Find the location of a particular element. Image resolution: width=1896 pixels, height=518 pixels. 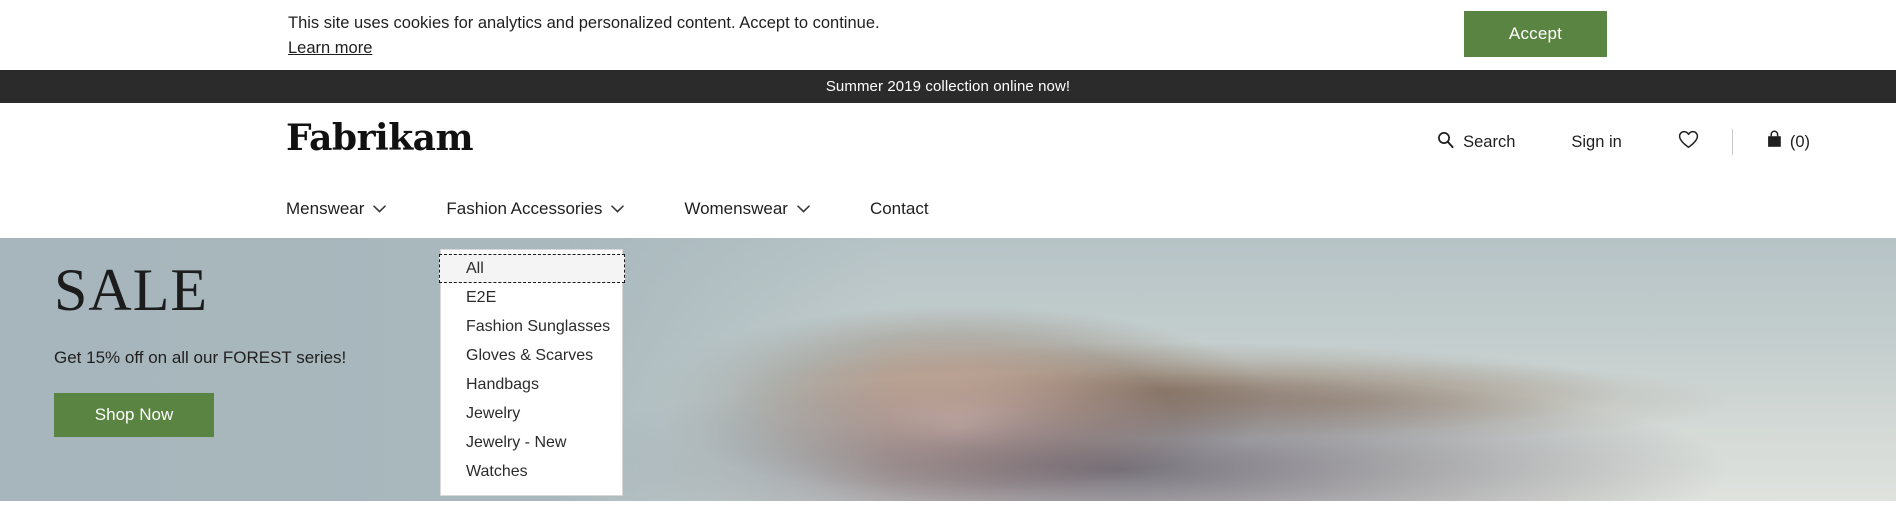

site-header: Fabrikam Search Sign in (0) is located at coordinates (948, 141).